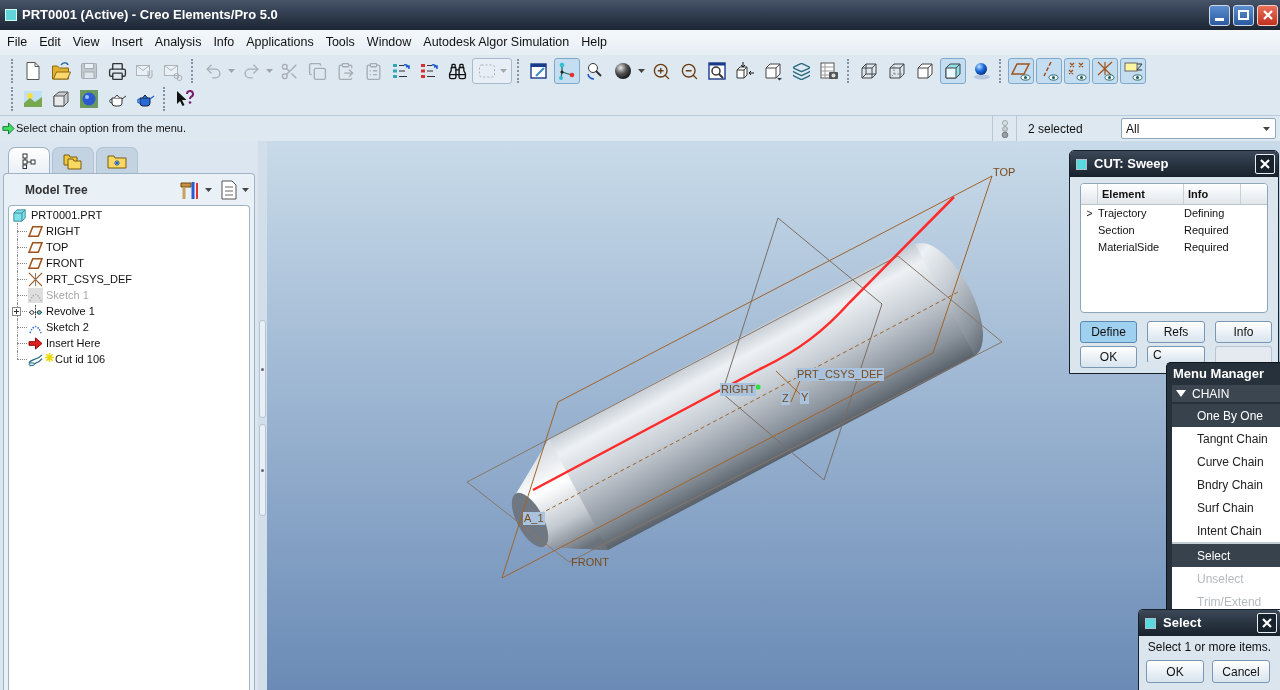  What do you see at coordinates (280, 42) in the screenshot?
I see `menu-item: Applications` at bounding box center [280, 42].